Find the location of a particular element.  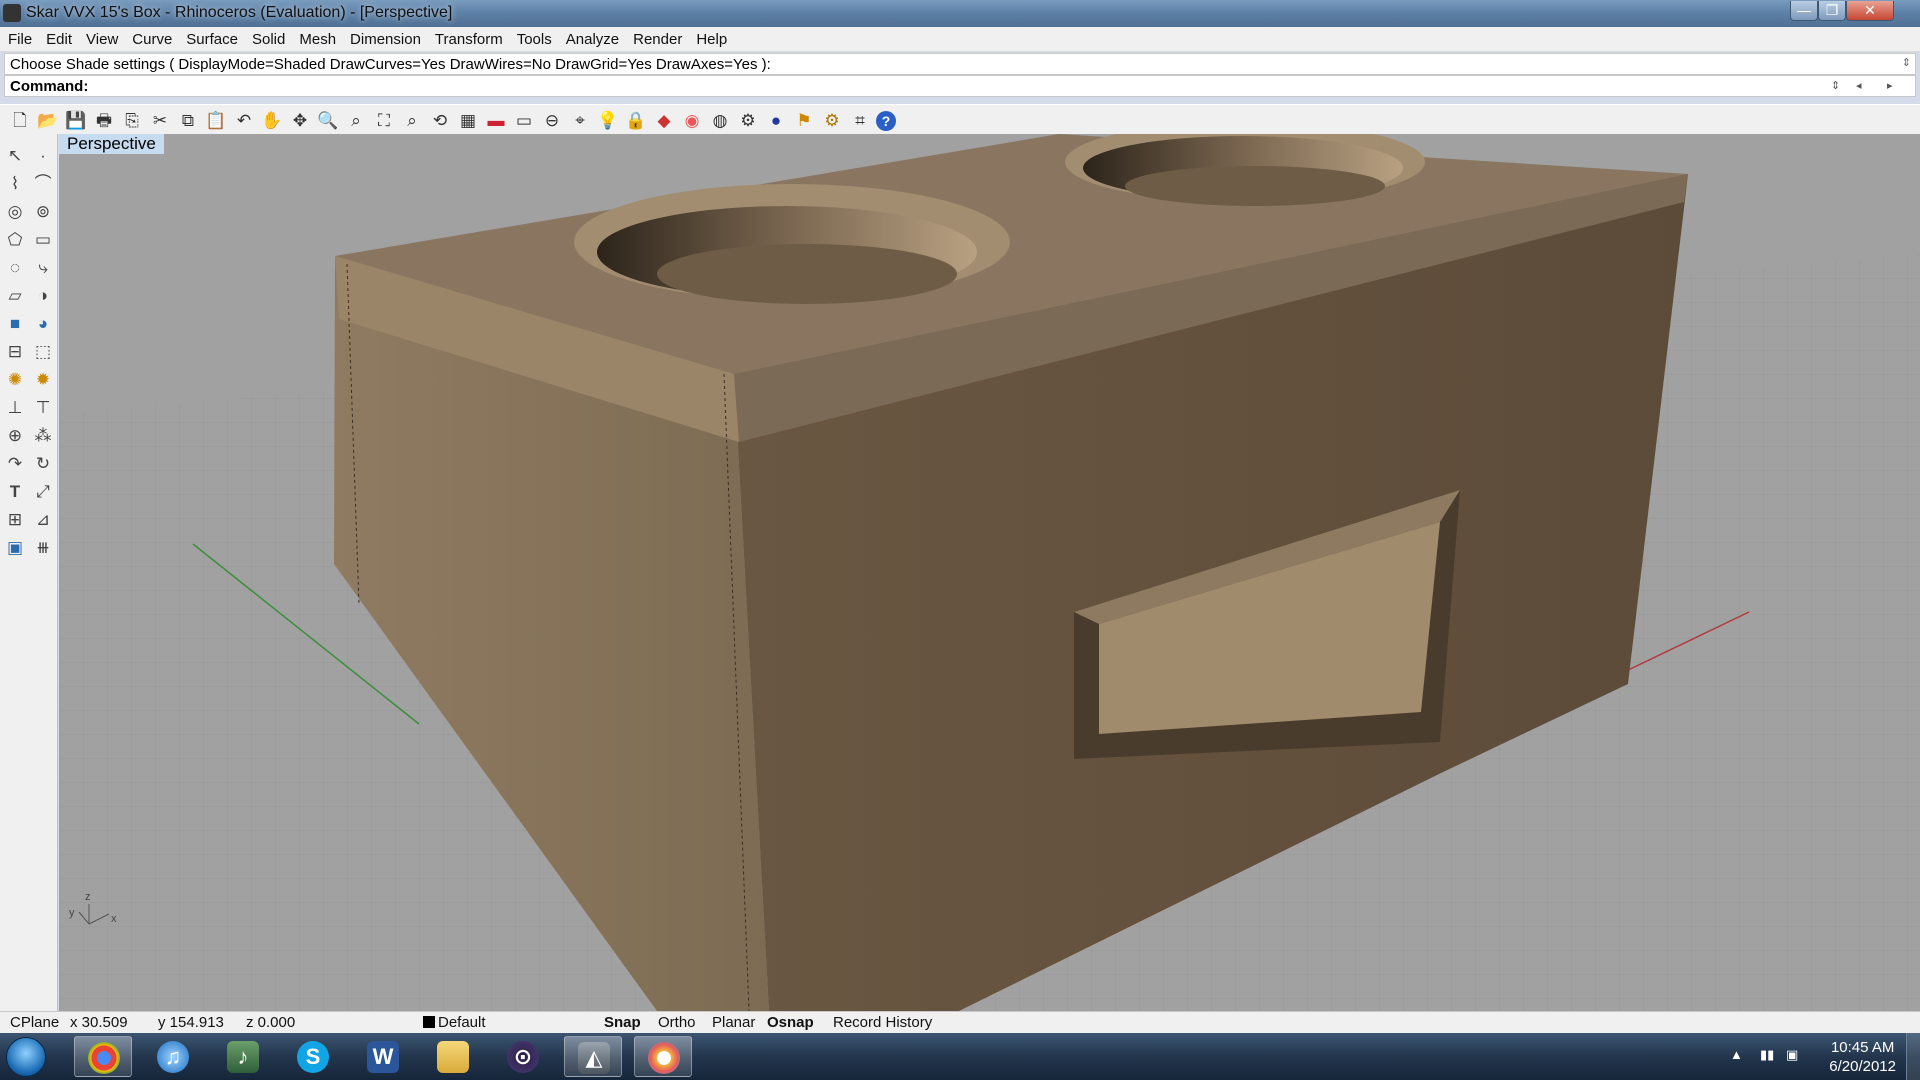

current-layer: Default is located at coordinates (454, 1022).